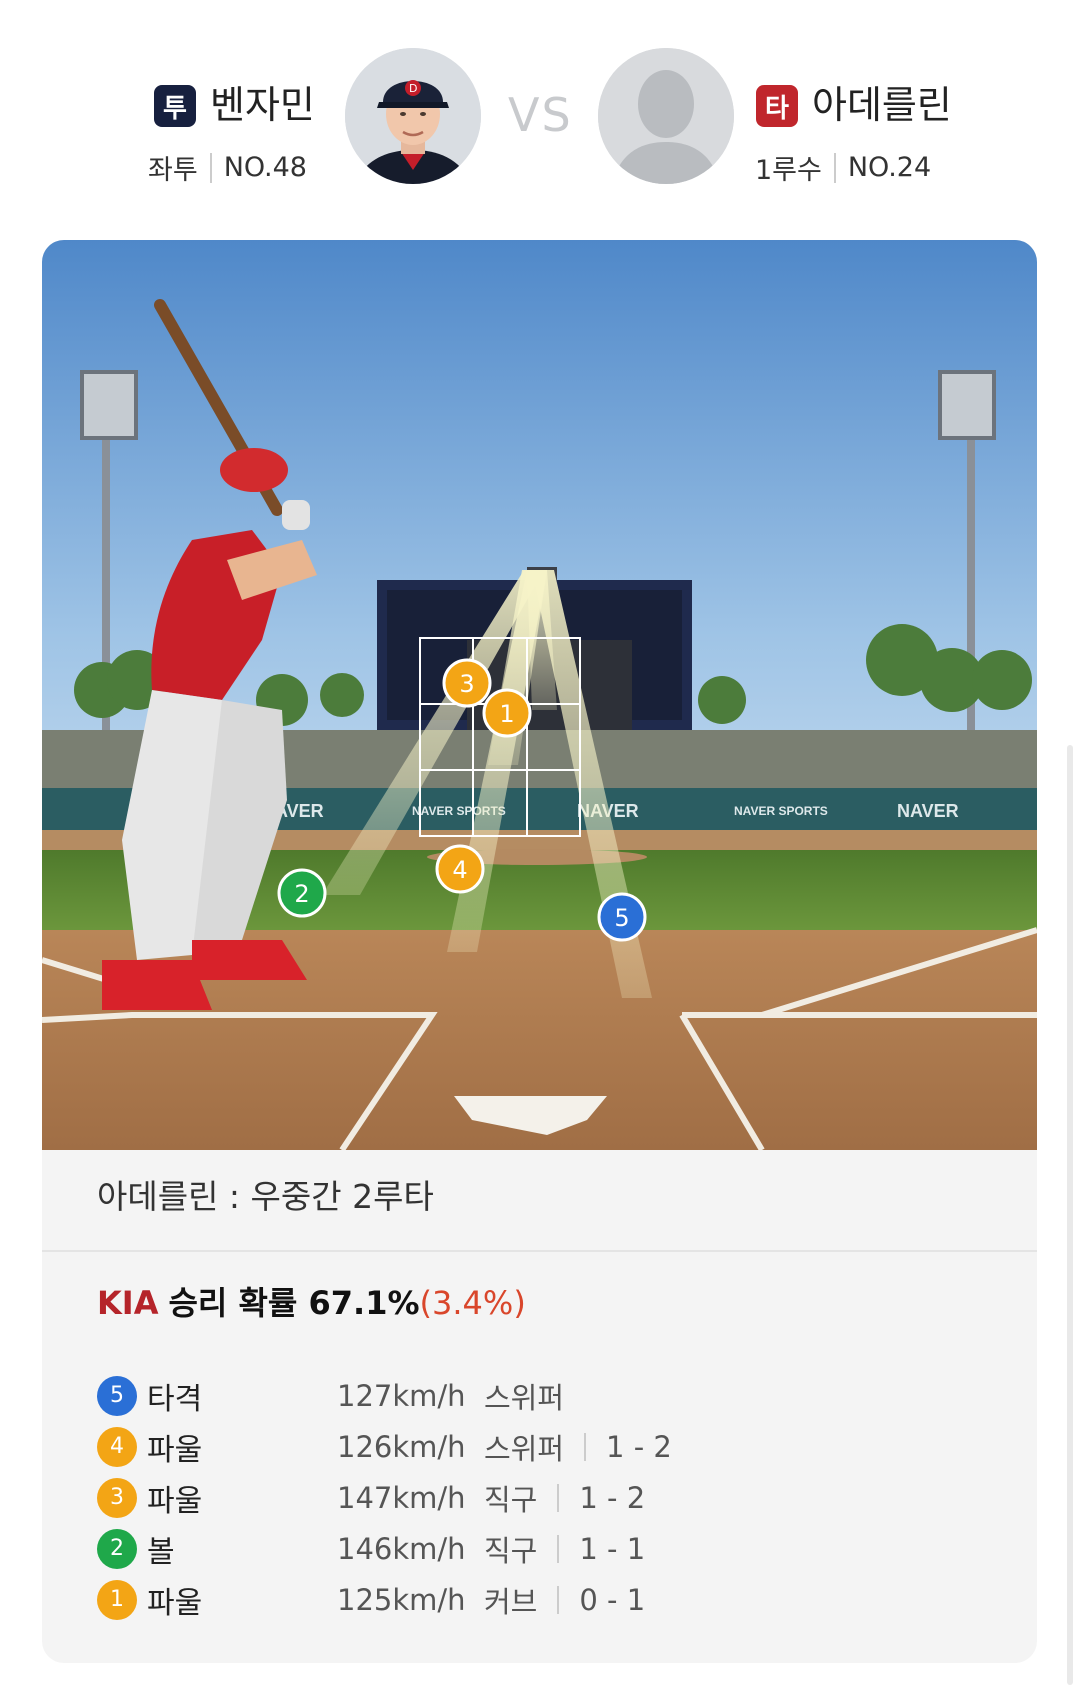 The image size is (1079, 1703). What do you see at coordinates (210, 167) in the screenshot?
I see `pitcher-info-divider` at bounding box center [210, 167].